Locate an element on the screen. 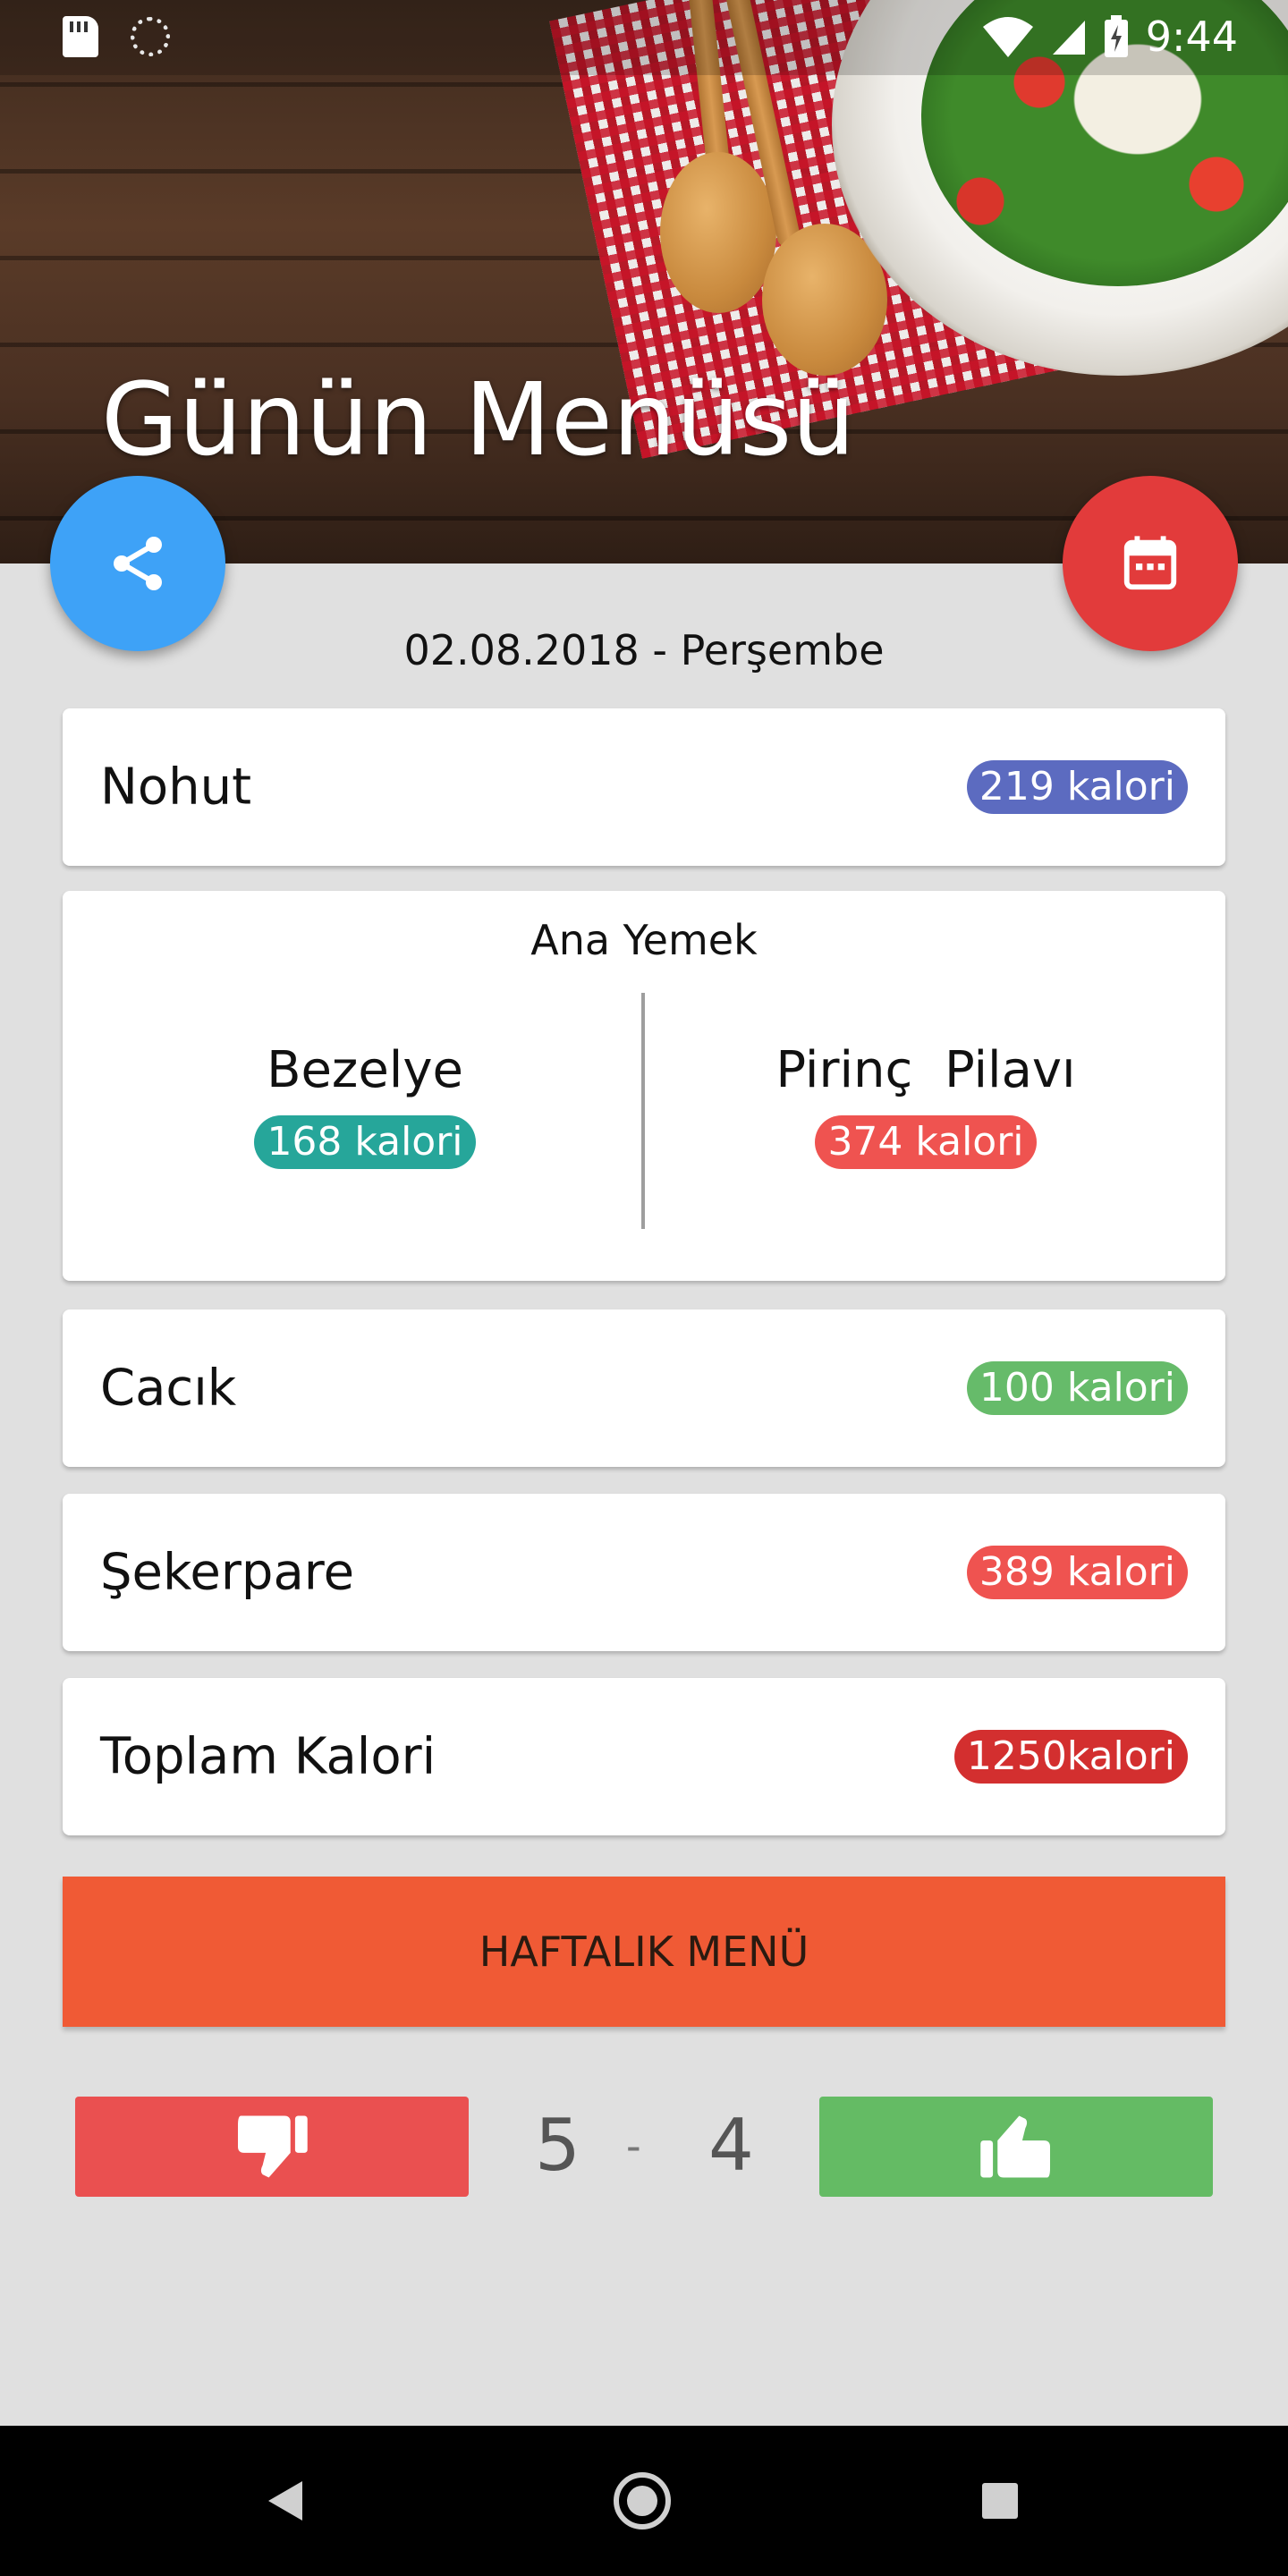 This screenshot has width=1288, height=2576. calendar-button is located at coordinates (1150, 563).